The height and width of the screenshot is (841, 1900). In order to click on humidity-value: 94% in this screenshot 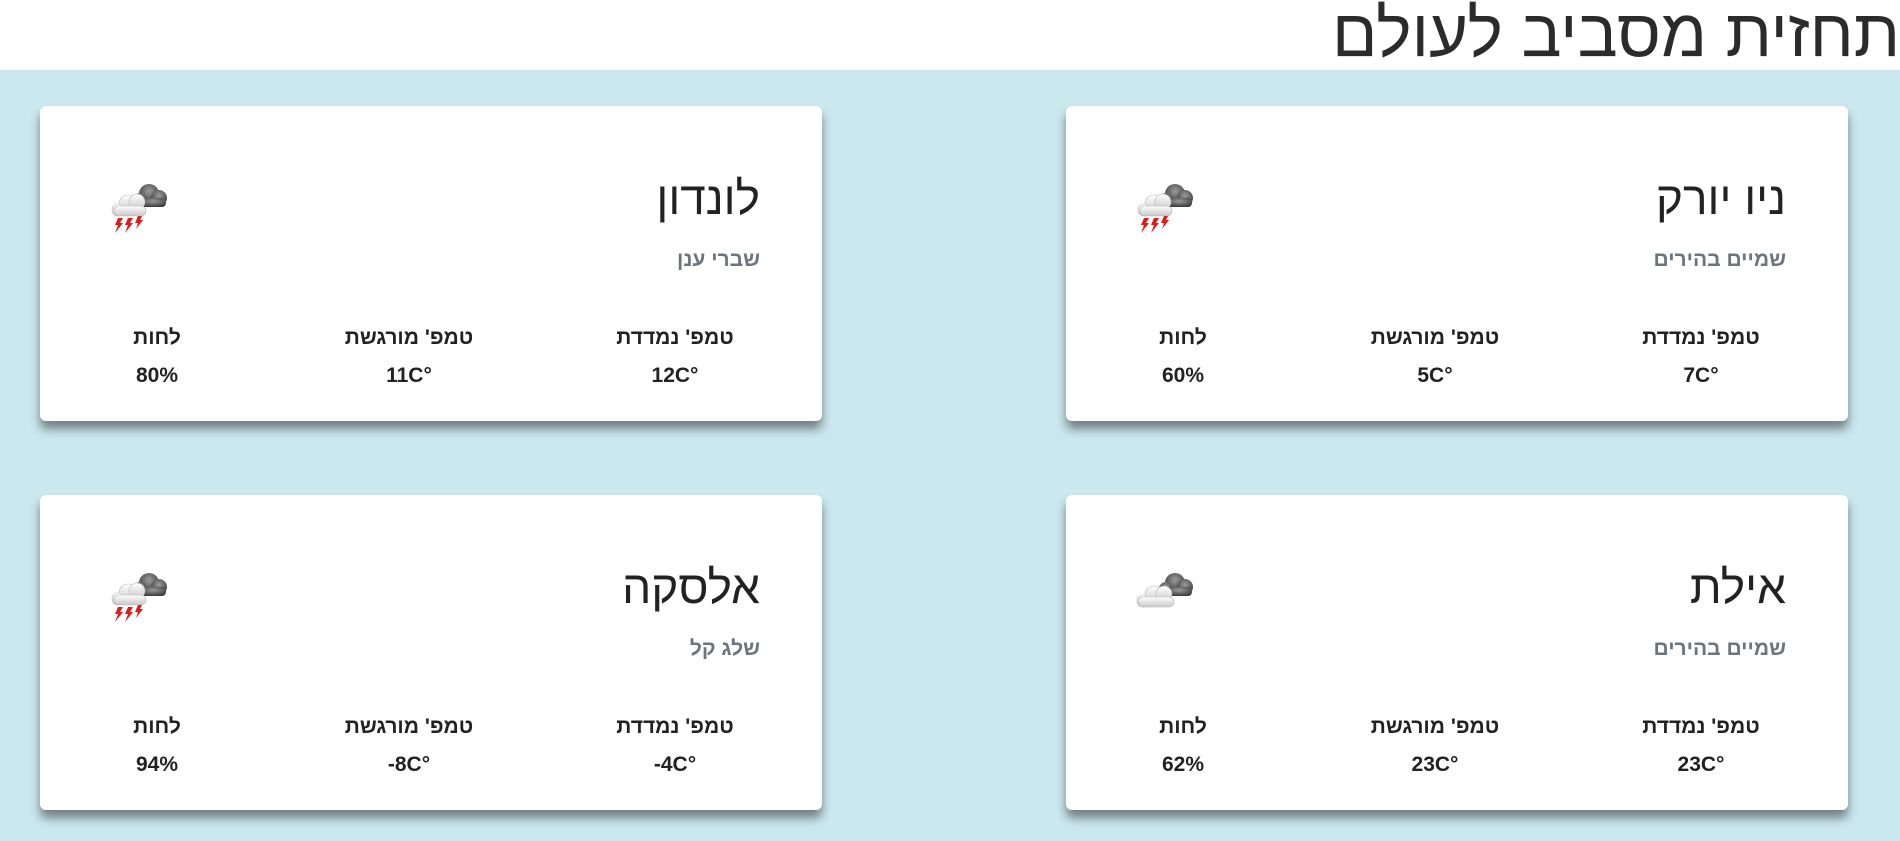, I will do `click(157, 764)`.